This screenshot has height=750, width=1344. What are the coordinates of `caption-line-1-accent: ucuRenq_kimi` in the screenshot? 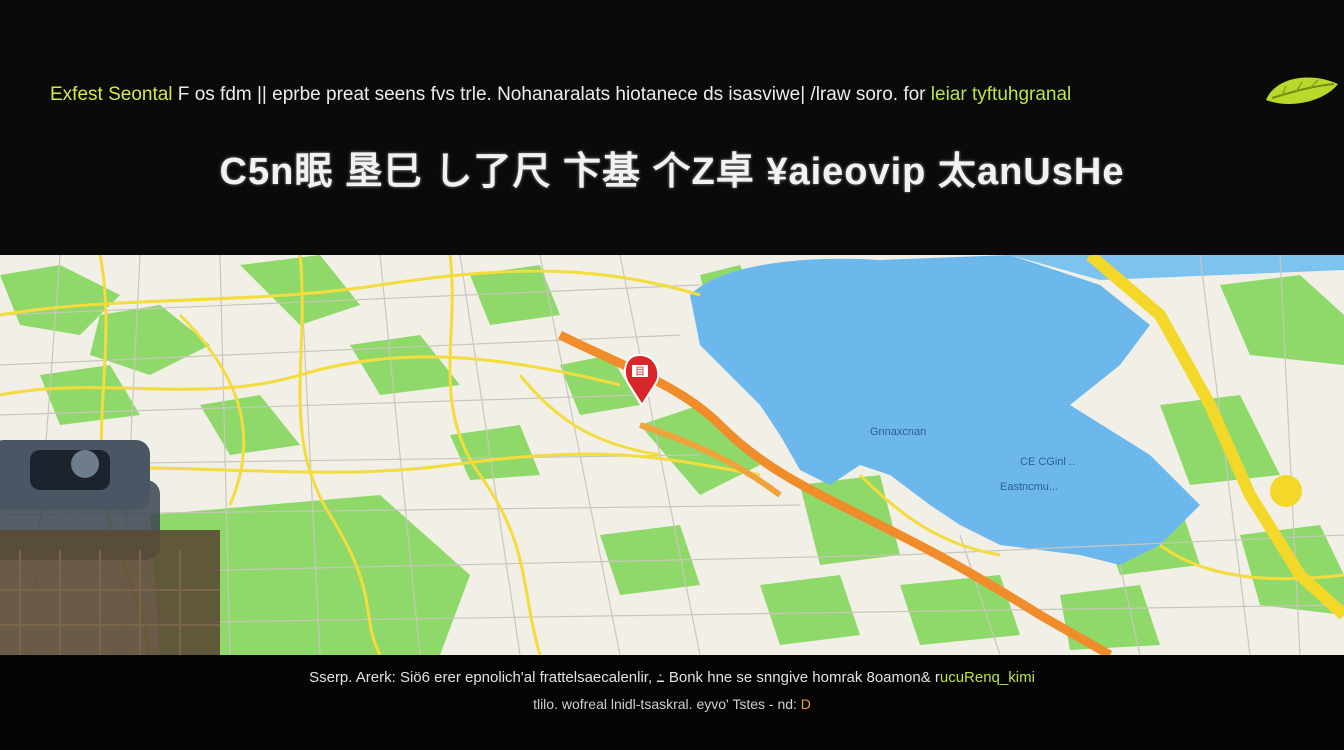 It's located at (987, 677).